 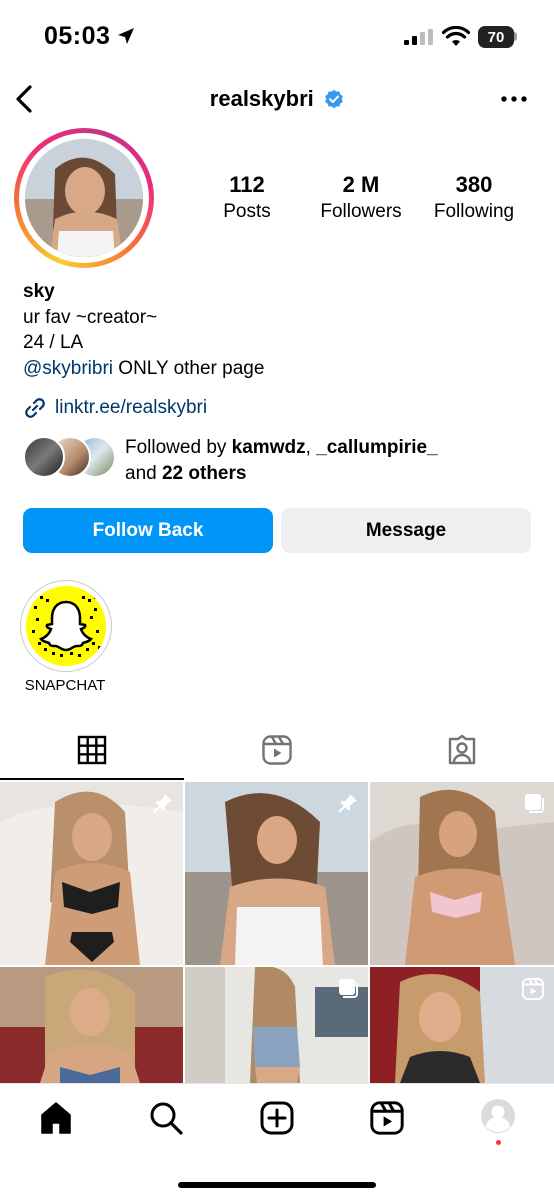 I want to click on search-icon, so click(x=166, y=1118).